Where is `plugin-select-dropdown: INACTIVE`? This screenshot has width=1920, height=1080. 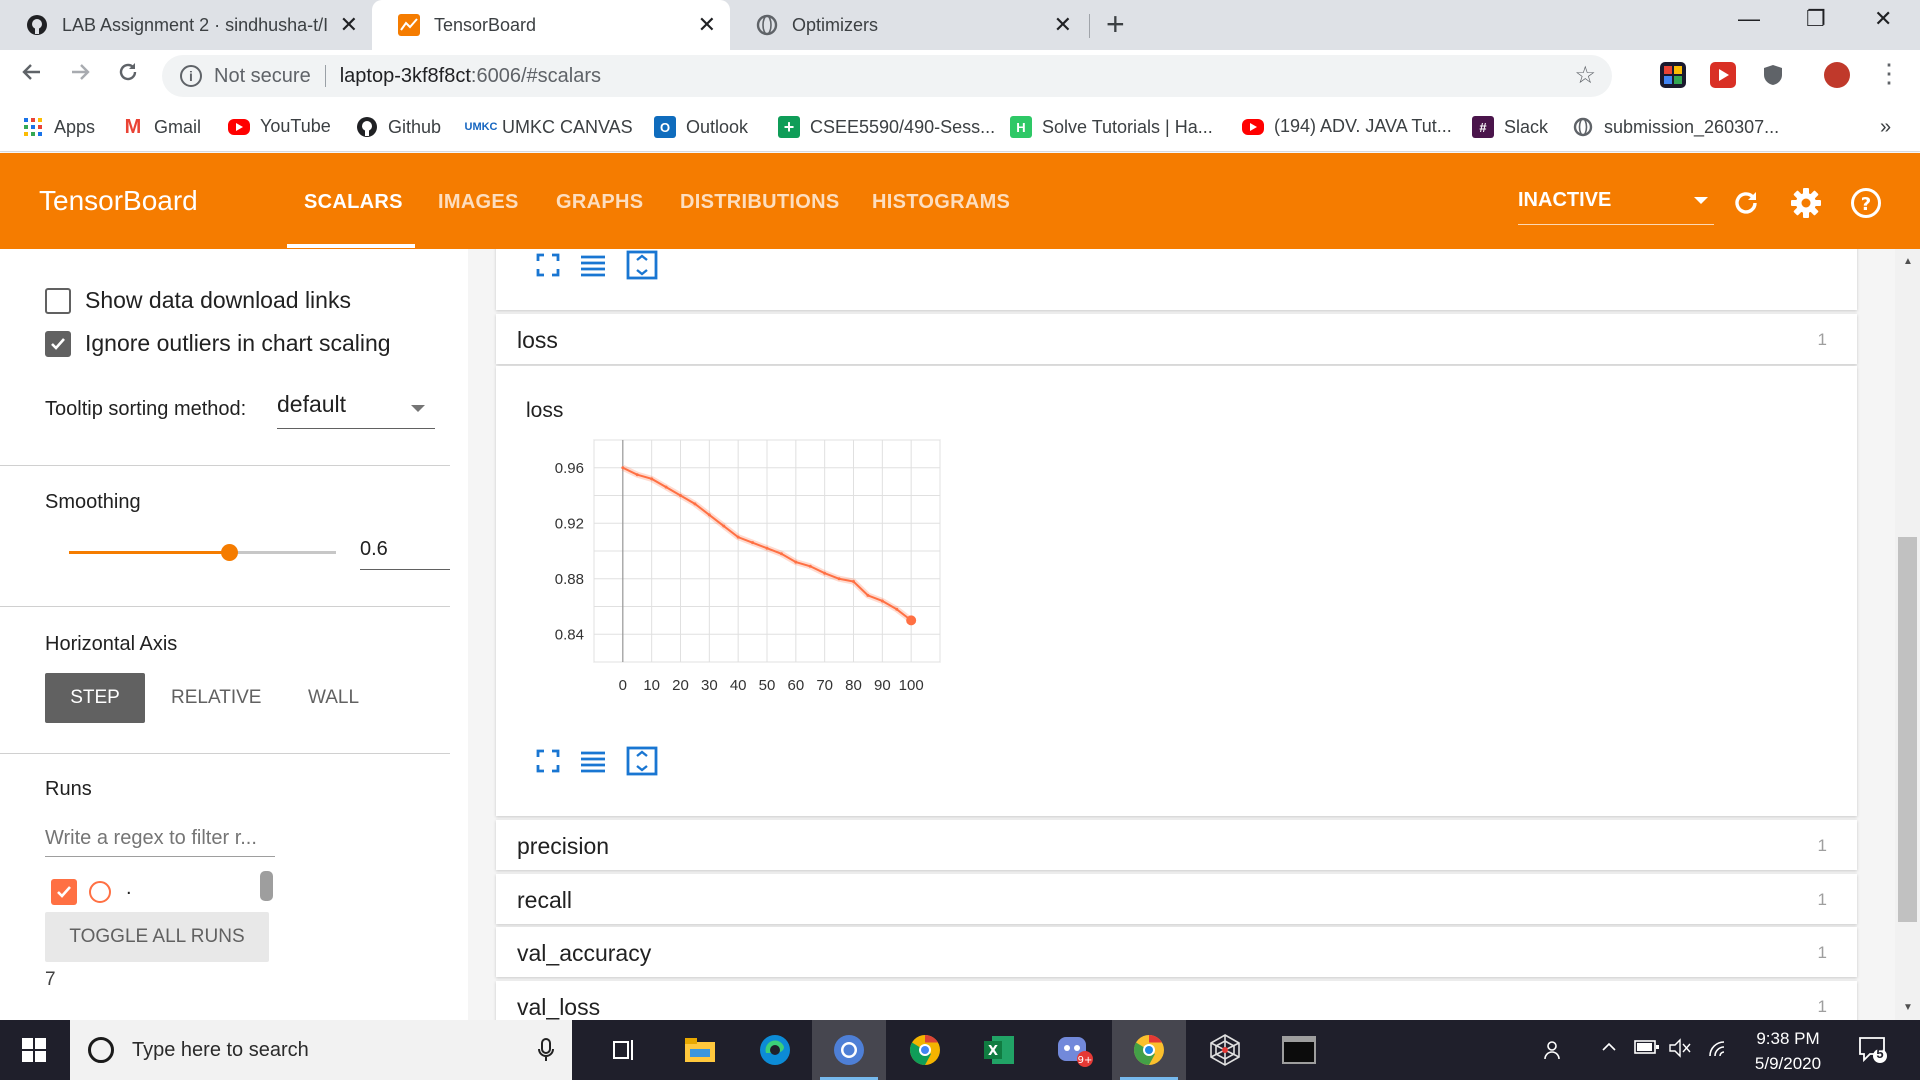
plugin-select-dropdown: INACTIVE is located at coordinates (1616, 207).